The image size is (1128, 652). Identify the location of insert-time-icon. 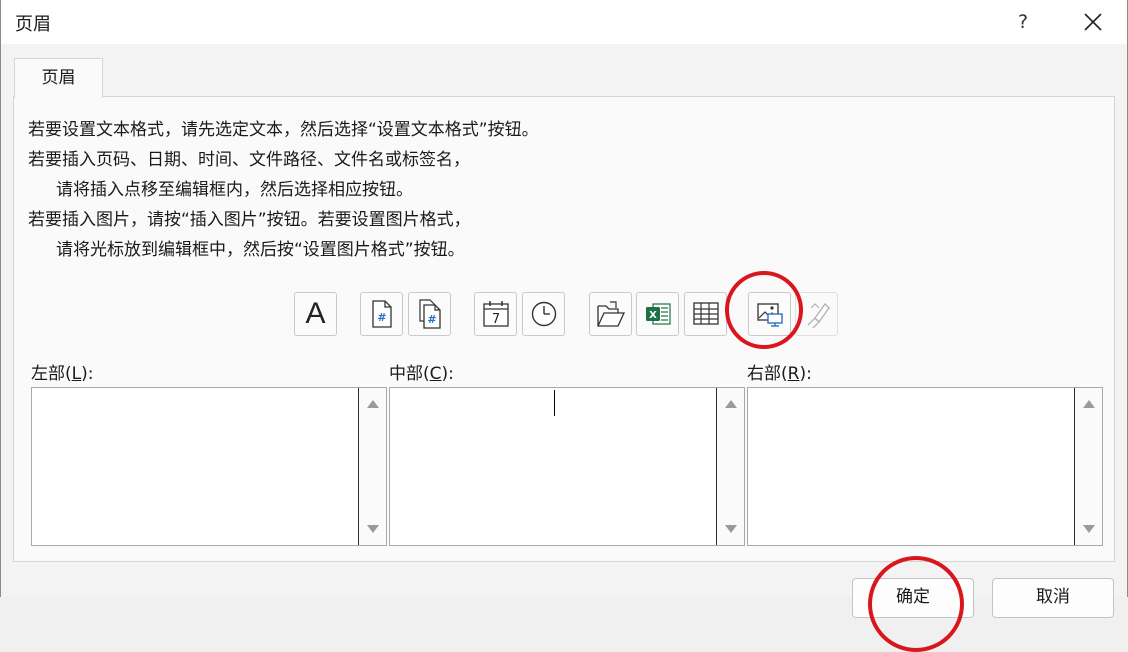
(543, 314).